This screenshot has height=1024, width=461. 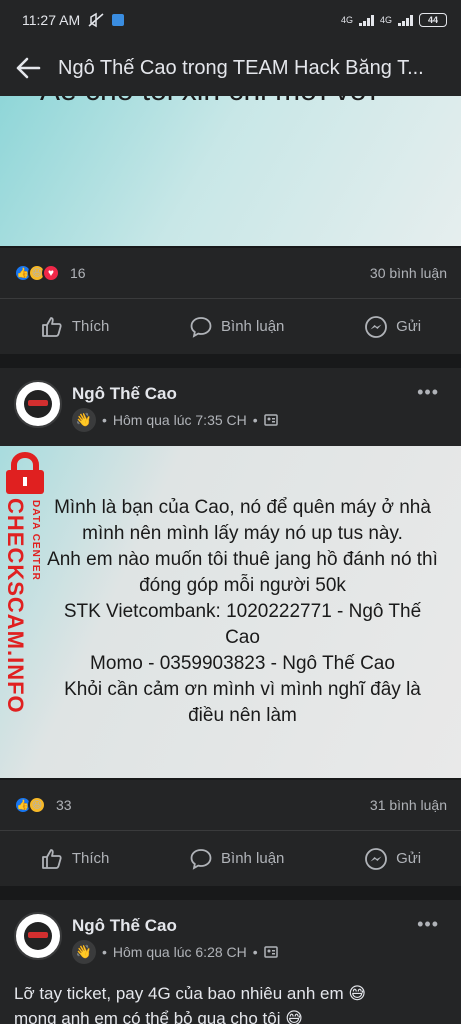 What do you see at coordinates (180, 952) in the screenshot?
I see `post-time: Hôm qua lúc 6:28 CH` at bounding box center [180, 952].